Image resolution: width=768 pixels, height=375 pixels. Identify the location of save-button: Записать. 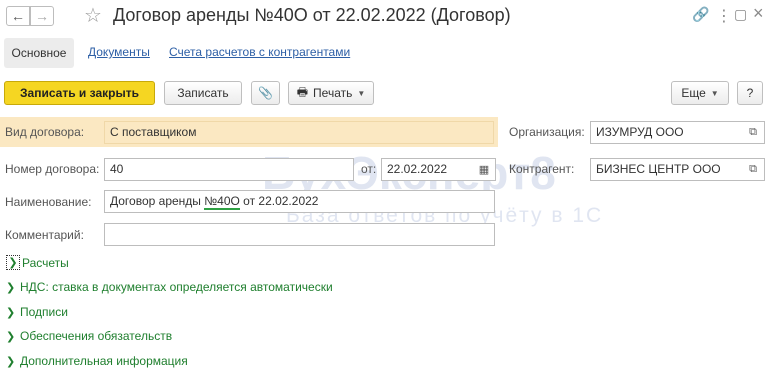
(203, 93).